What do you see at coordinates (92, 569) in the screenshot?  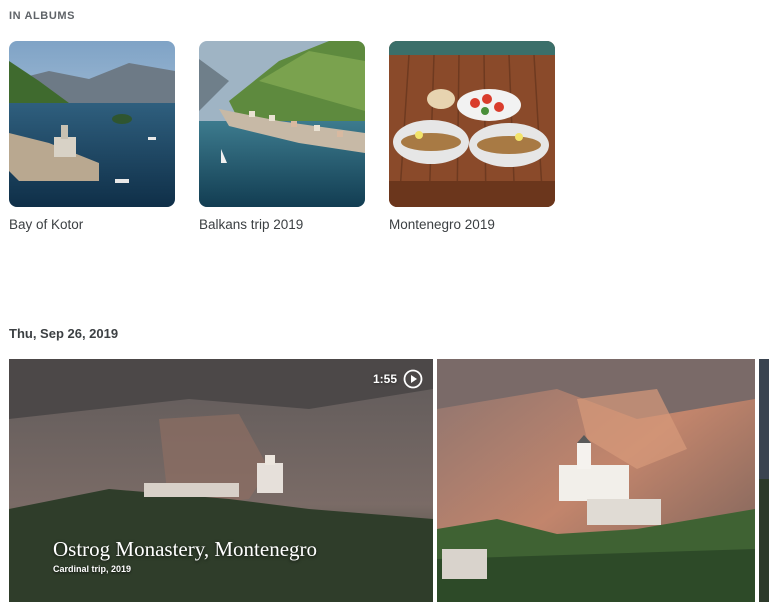 I see `video-subtitle: Cardinal trip, 2019` at bounding box center [92, 569].